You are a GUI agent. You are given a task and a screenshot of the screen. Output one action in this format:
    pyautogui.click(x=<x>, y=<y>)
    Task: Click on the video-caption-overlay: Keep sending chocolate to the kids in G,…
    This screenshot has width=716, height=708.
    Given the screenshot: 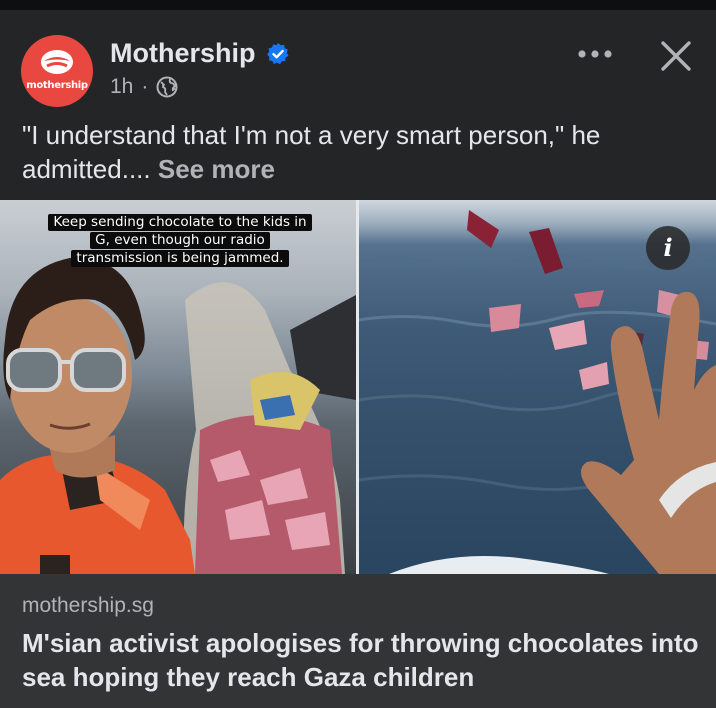 What is the action you would take?
    pyautogui.click(x=180, y=241)
    